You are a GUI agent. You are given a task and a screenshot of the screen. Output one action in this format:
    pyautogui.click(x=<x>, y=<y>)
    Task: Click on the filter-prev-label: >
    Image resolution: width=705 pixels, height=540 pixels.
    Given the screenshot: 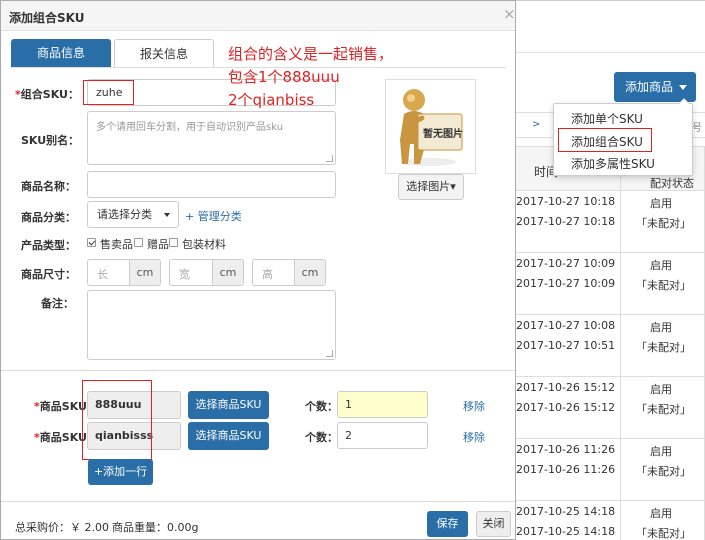 What is the action you would take?
    pyautogui.click(x=536, y=124)
    